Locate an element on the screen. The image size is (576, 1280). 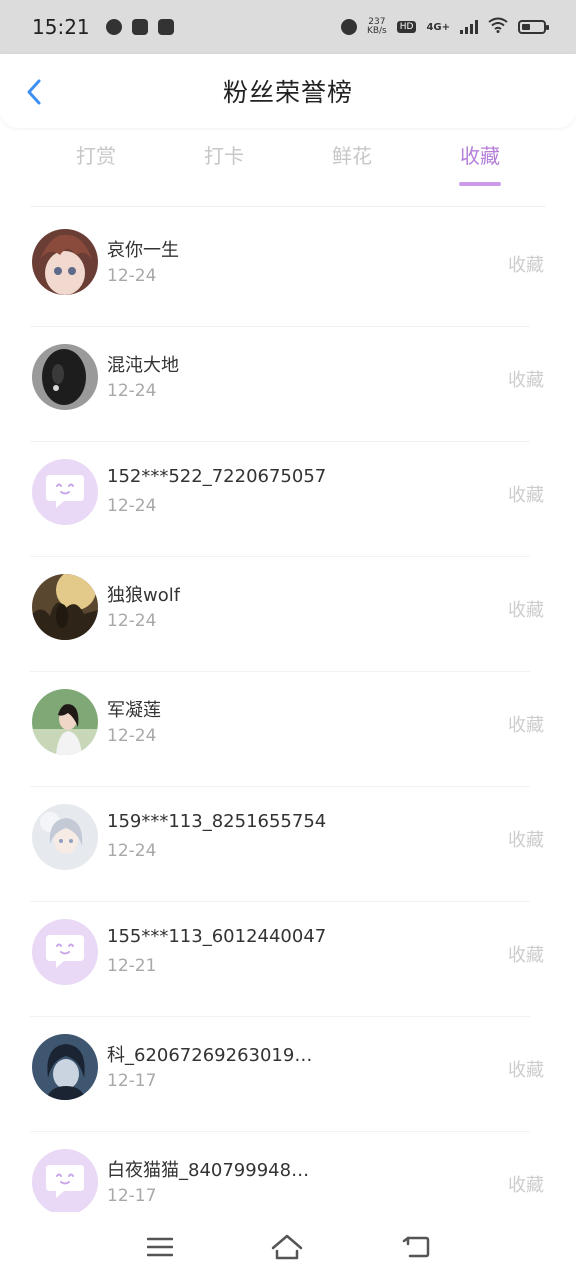
alarm-icon is located at coordinates (348, 27).